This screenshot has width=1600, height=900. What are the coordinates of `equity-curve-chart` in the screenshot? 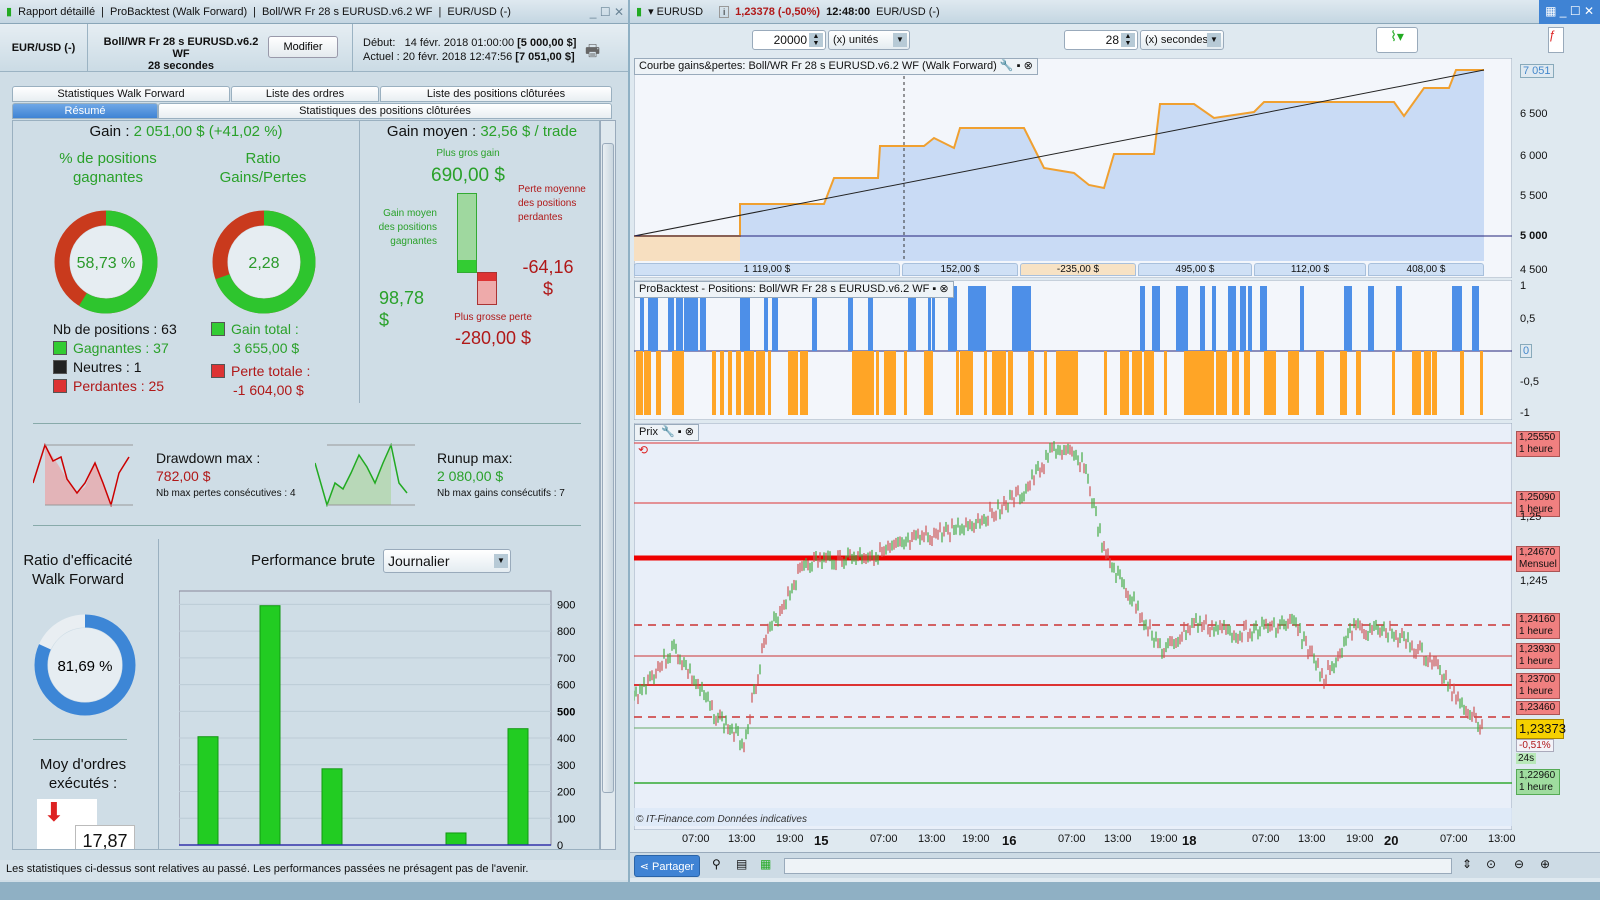 It's located at (1073, 168).